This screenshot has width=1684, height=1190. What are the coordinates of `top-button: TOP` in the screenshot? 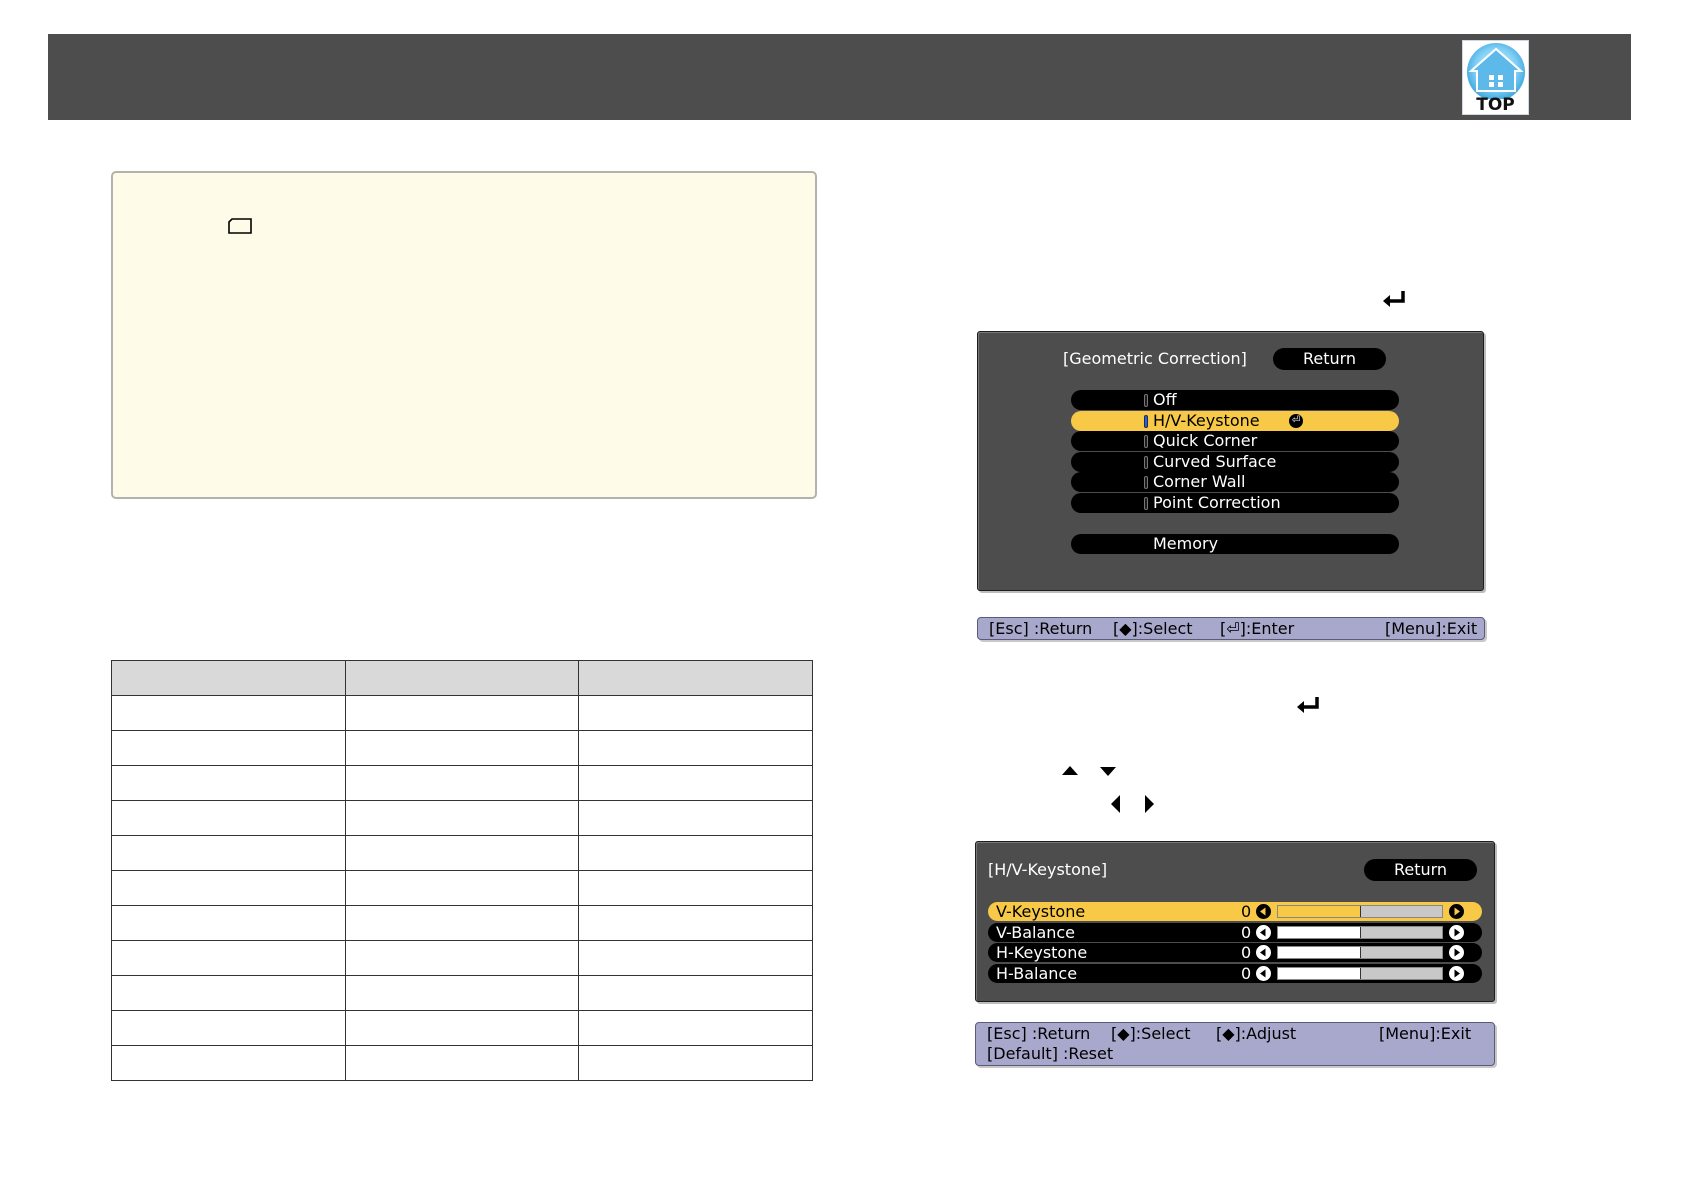 It's located at (1495, 77).